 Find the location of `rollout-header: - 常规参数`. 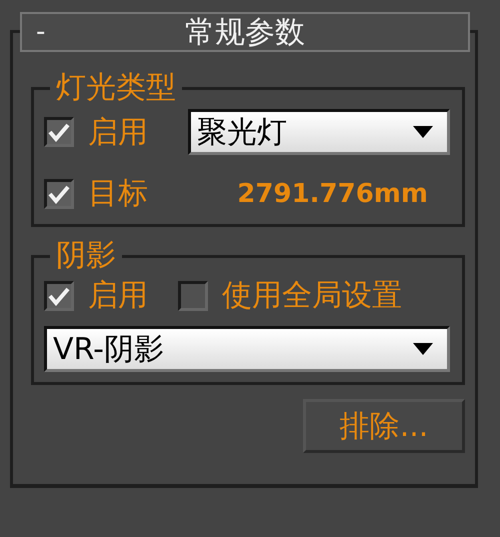

rollout-header: - 常规参数 is located at coordinates (245, 32).